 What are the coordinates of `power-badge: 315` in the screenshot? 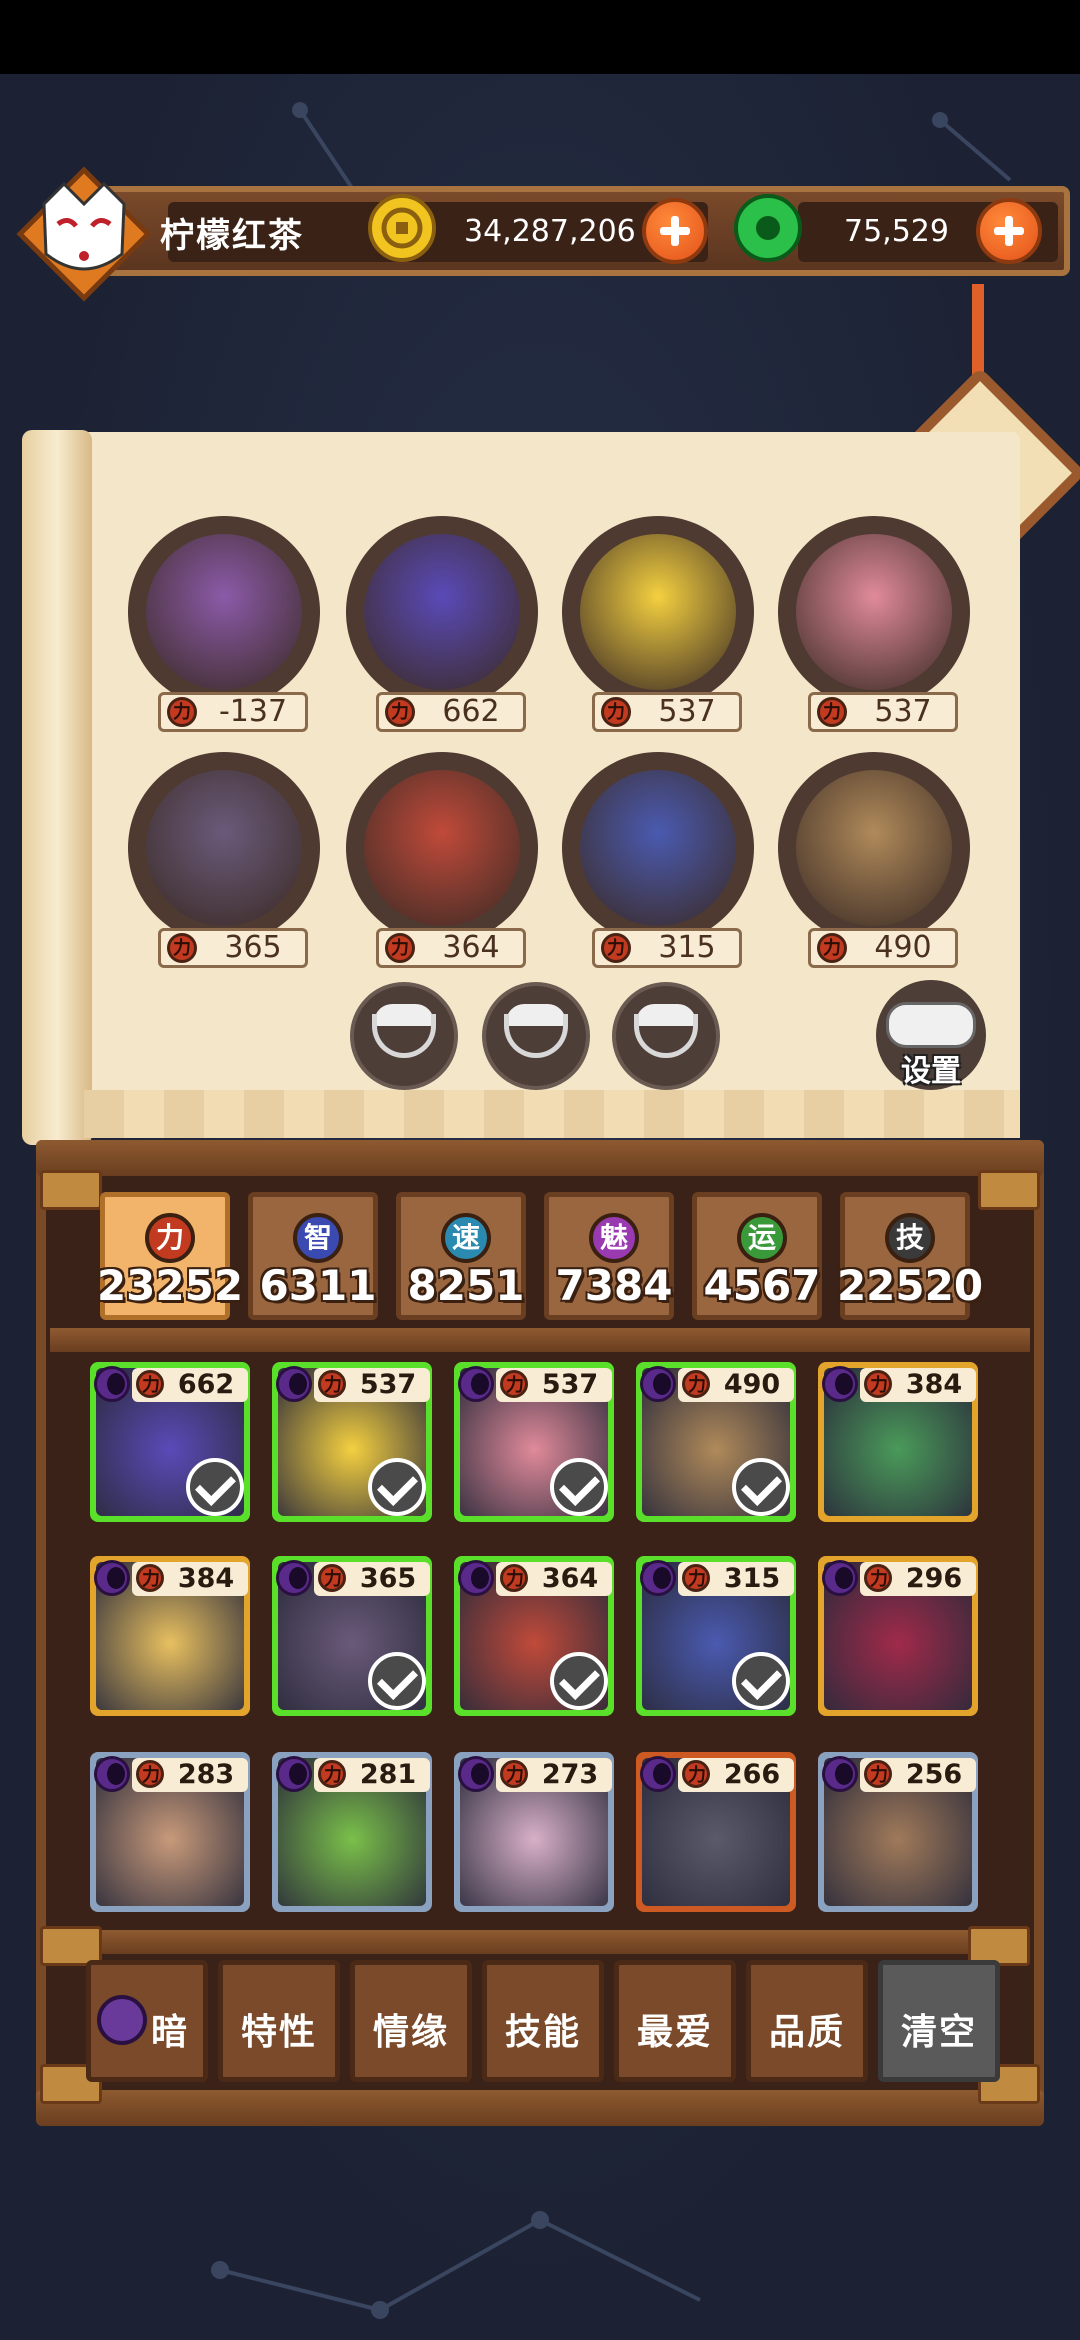 It's located at (667, 948).